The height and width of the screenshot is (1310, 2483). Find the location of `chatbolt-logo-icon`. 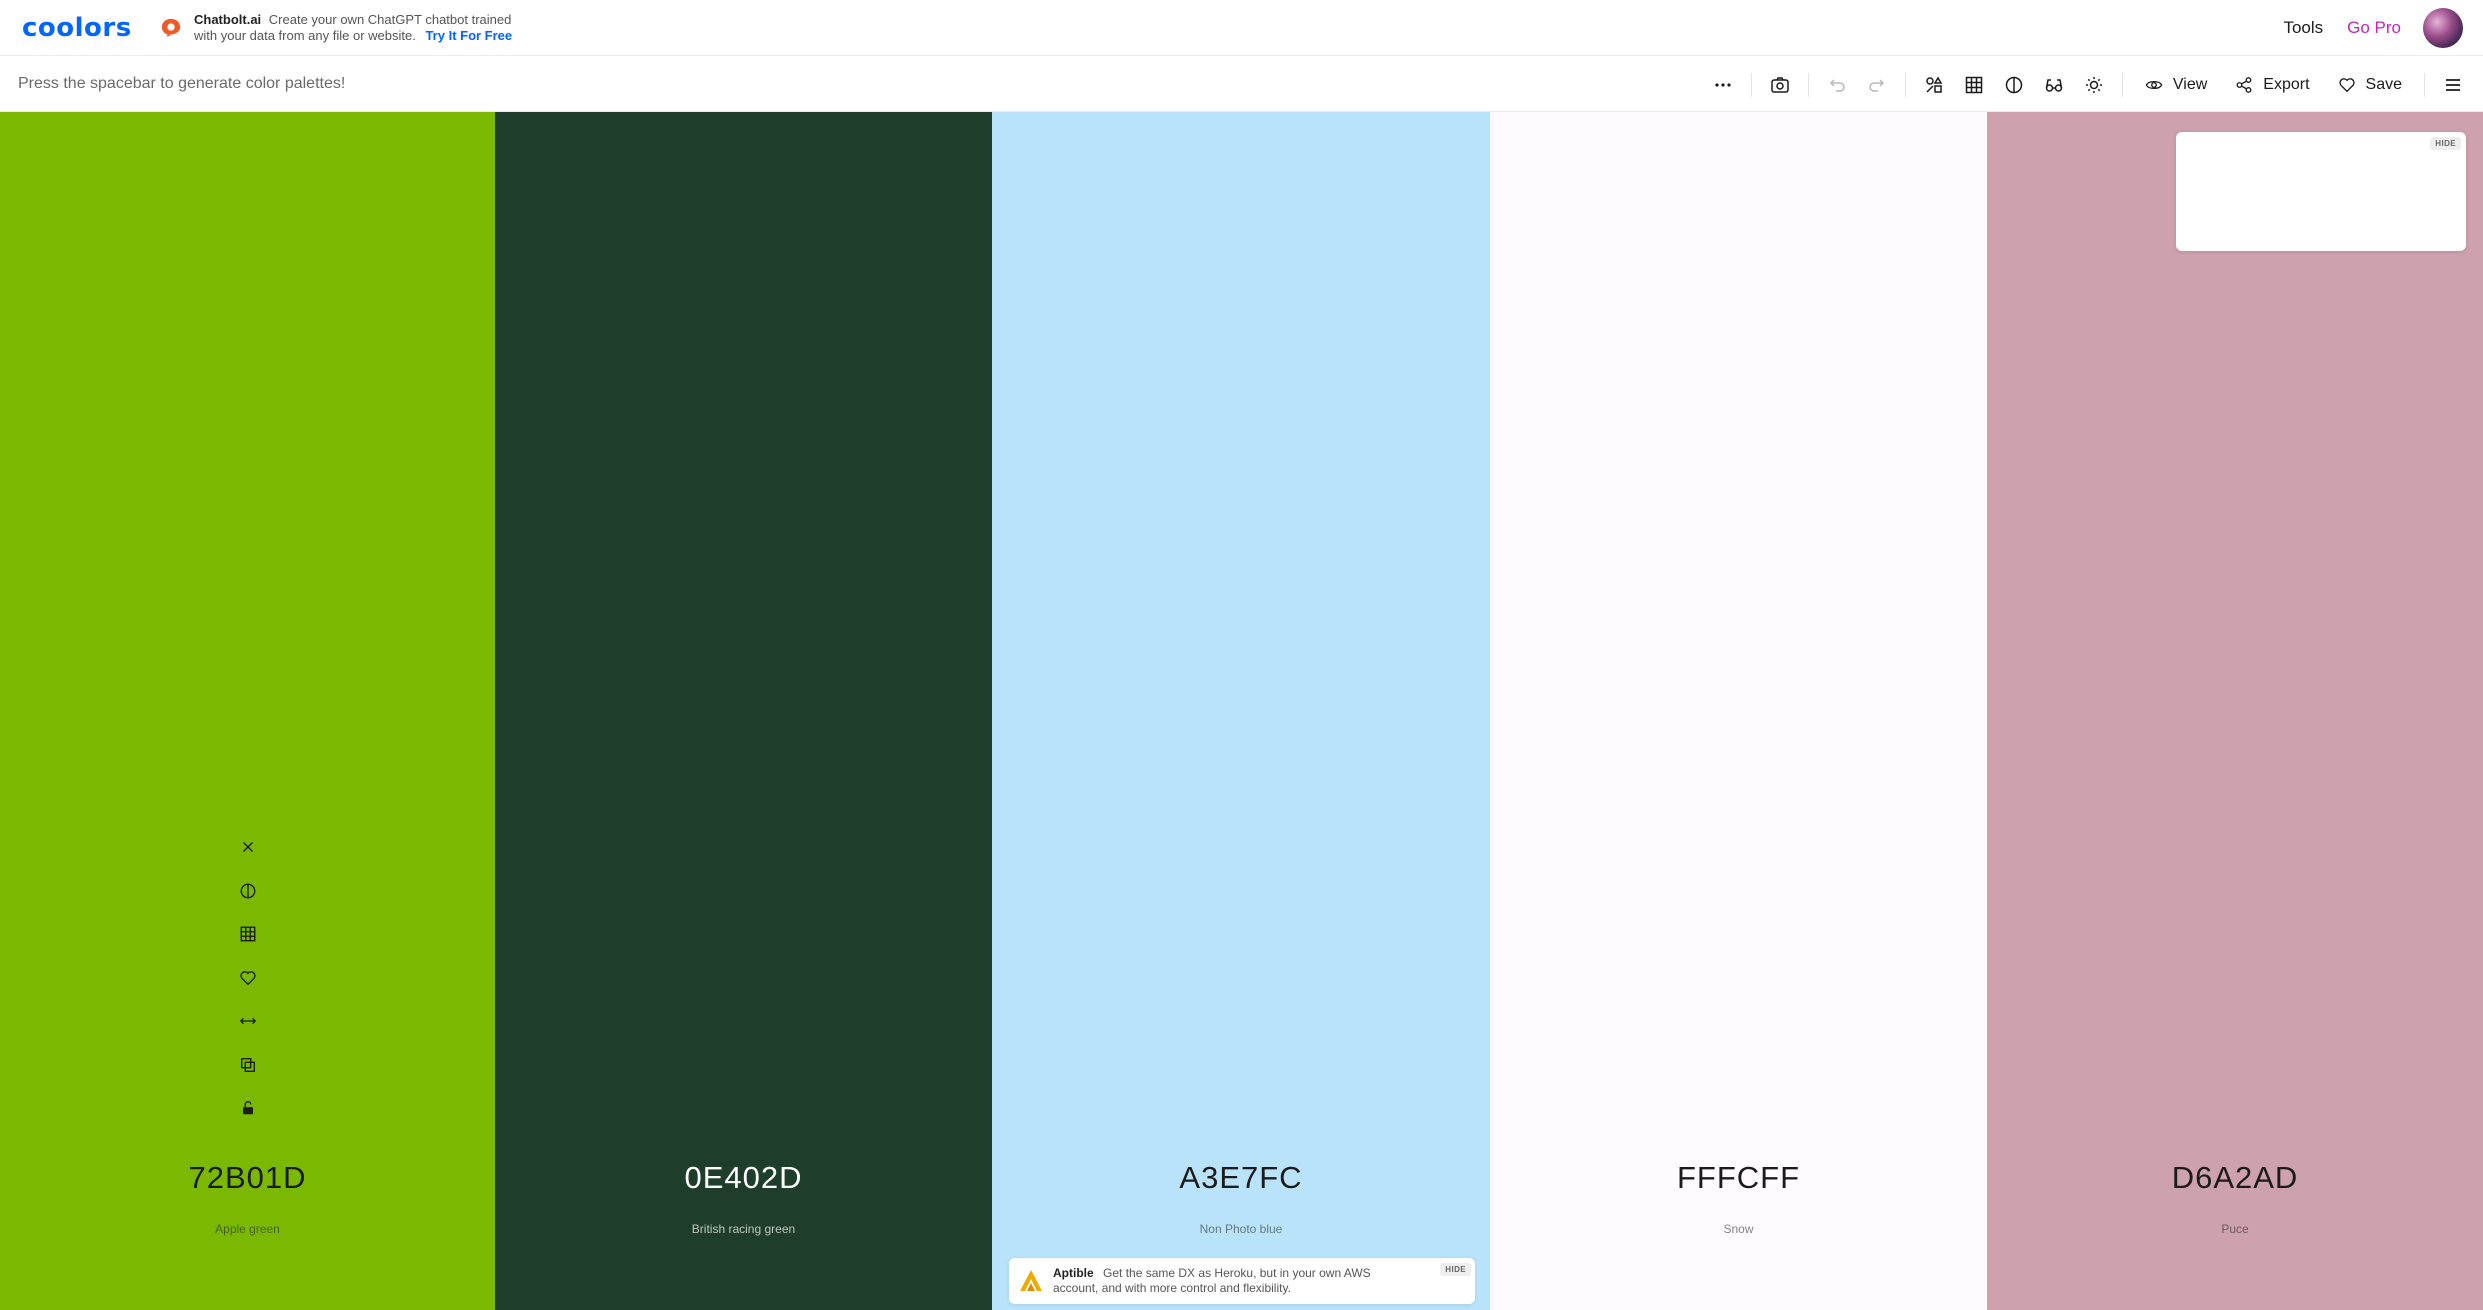

chatbolt-logo-icon is located at coordinates (171, 28).